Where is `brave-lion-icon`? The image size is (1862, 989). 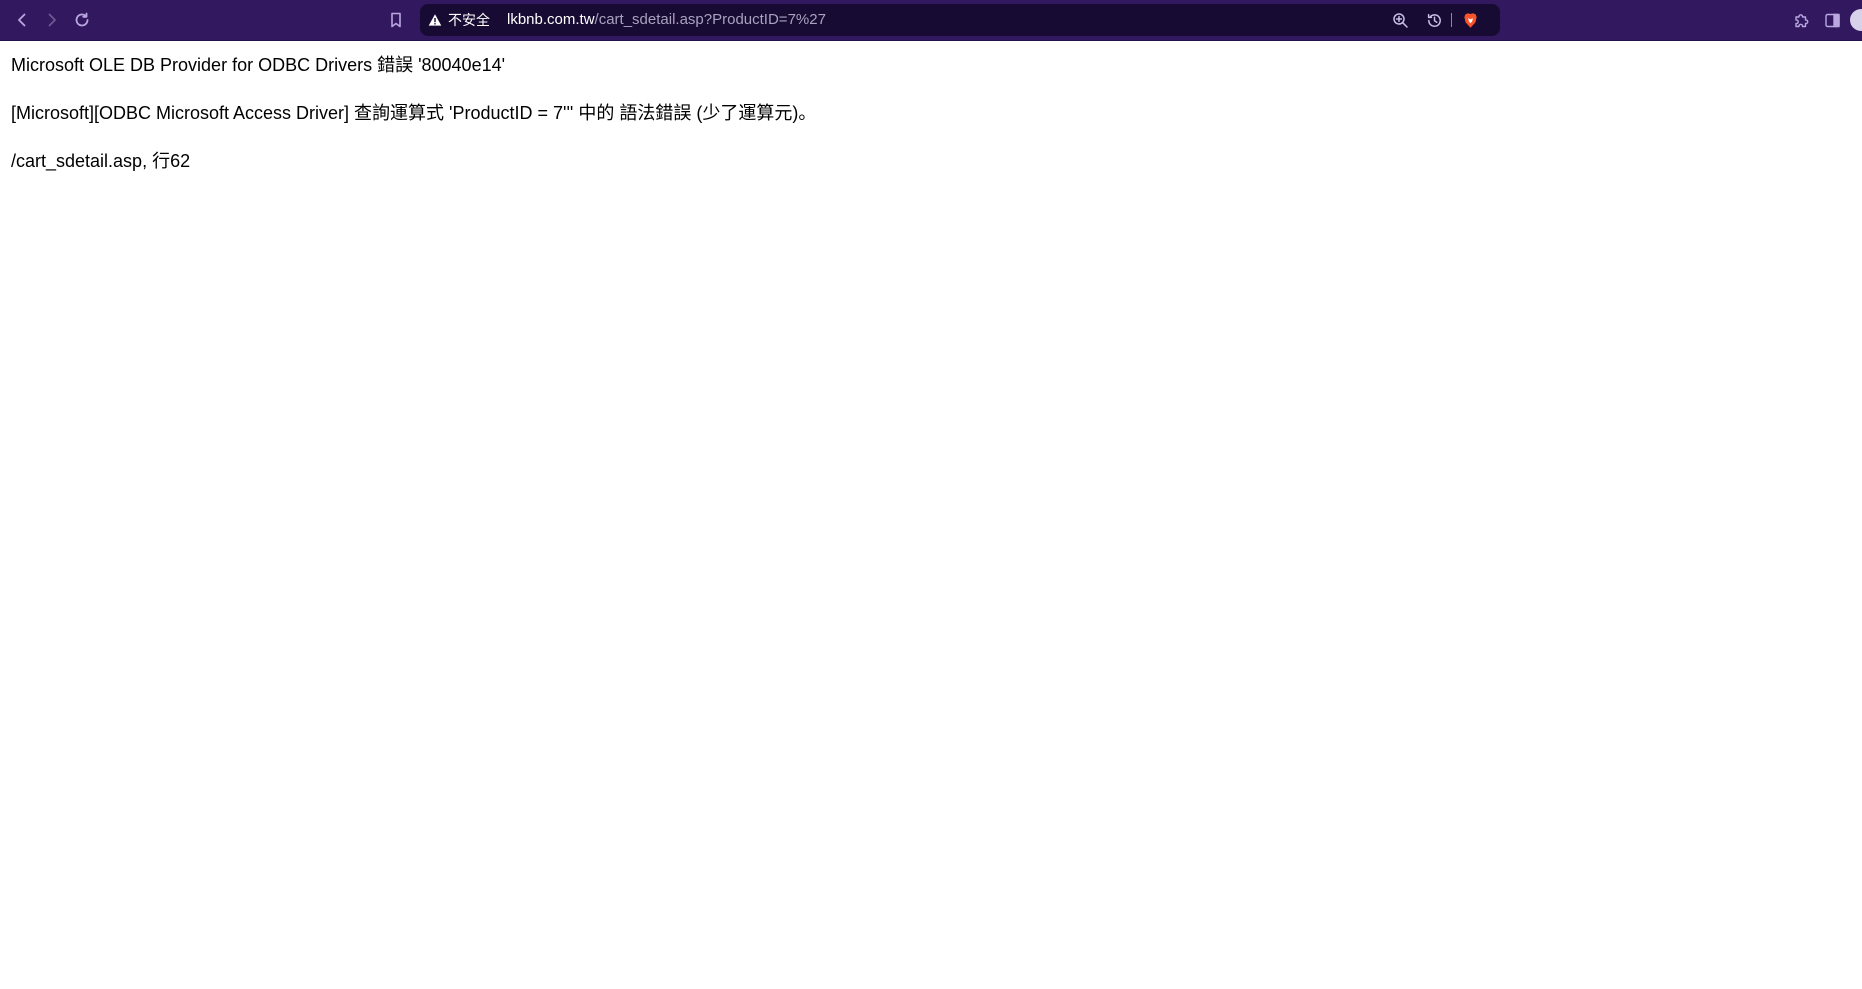 brave-lion-icon is located at coordinates (1470, 20).